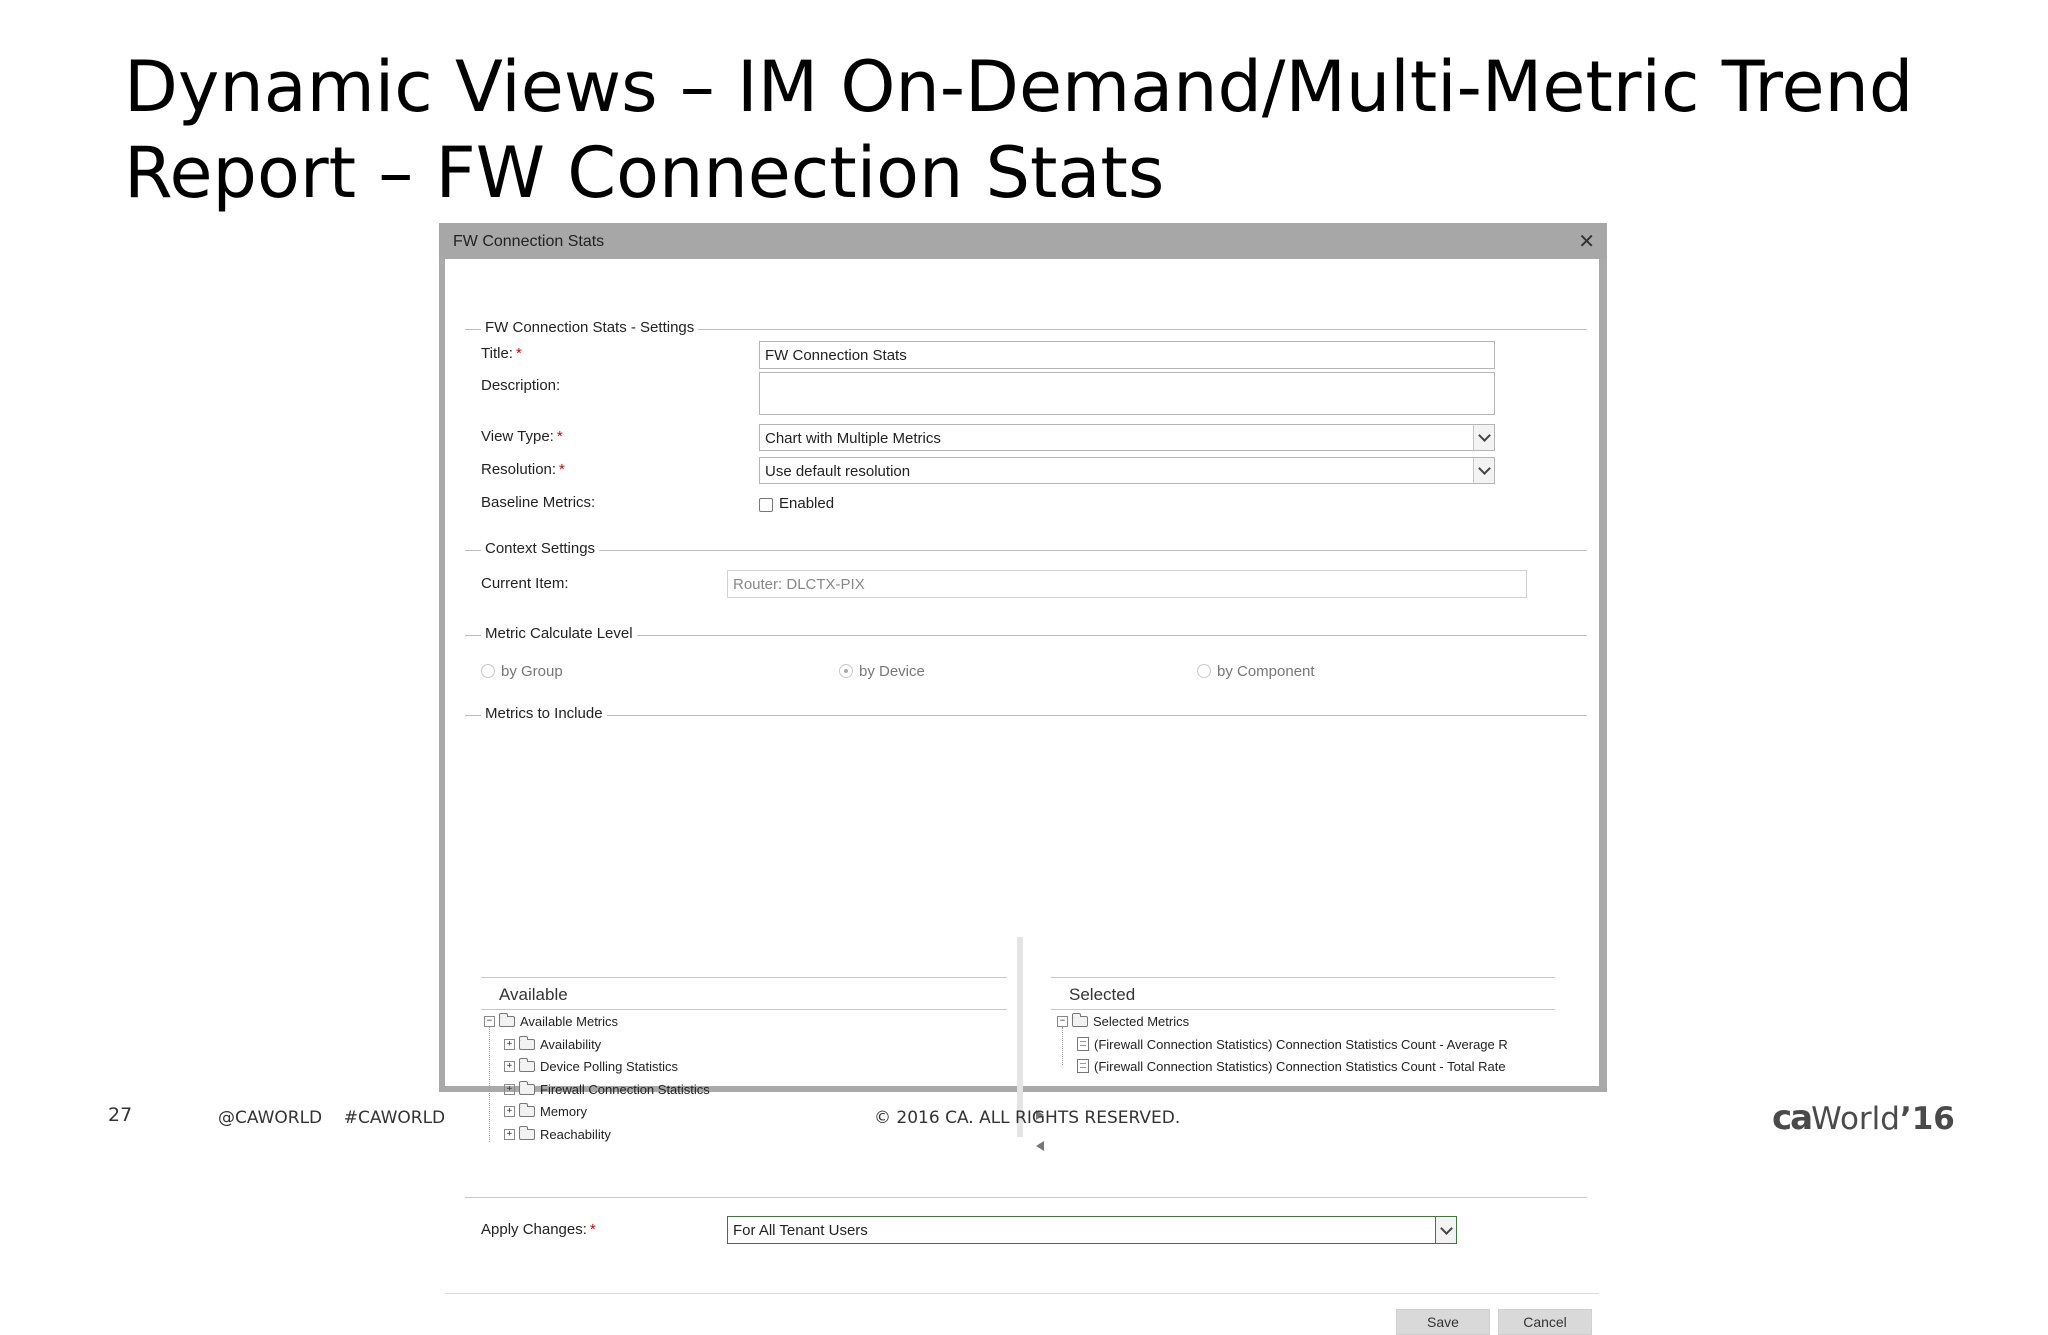 This screenshot has width=2048, height=1335. I want to click on by-group-label: by Group, so click(532, 671).